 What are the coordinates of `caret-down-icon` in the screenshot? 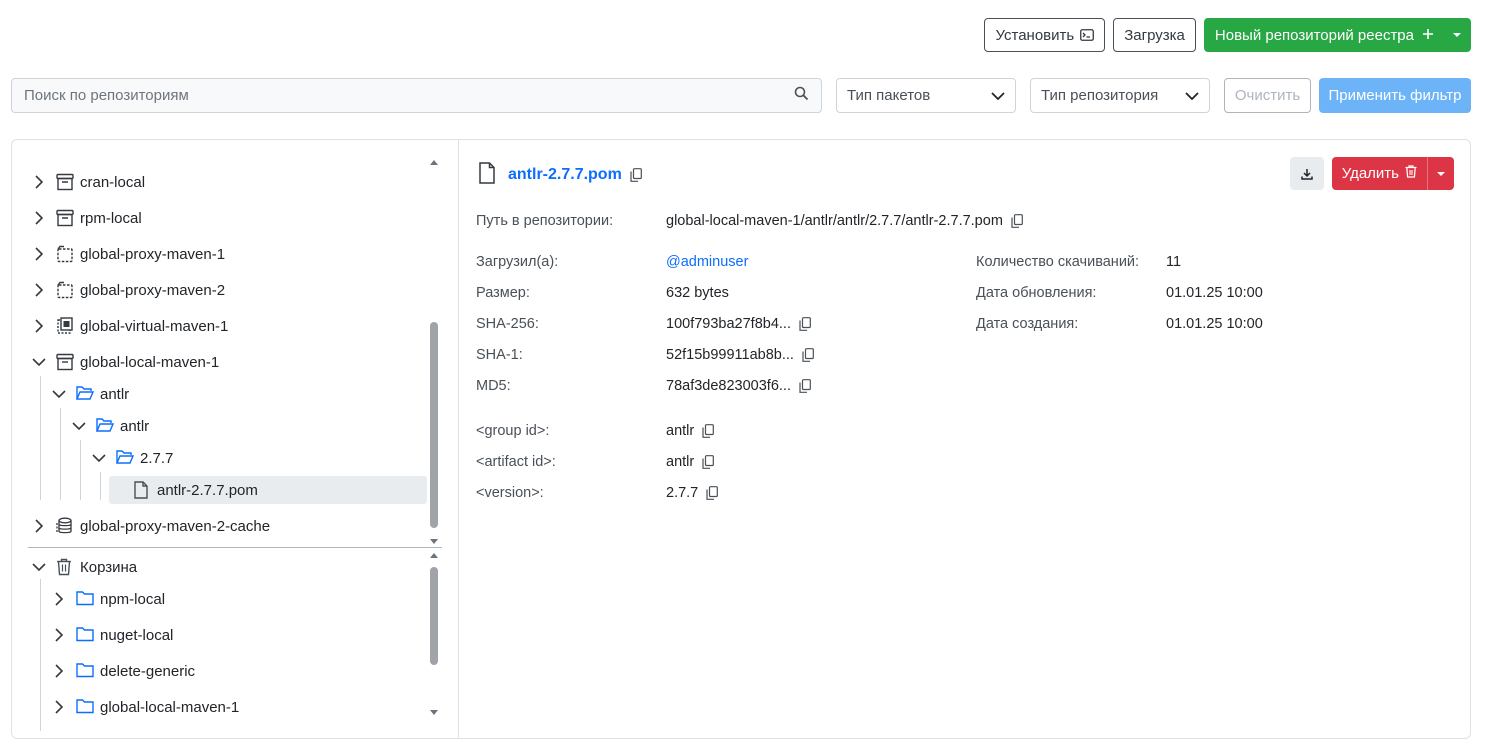 It's located at (1457, 35).